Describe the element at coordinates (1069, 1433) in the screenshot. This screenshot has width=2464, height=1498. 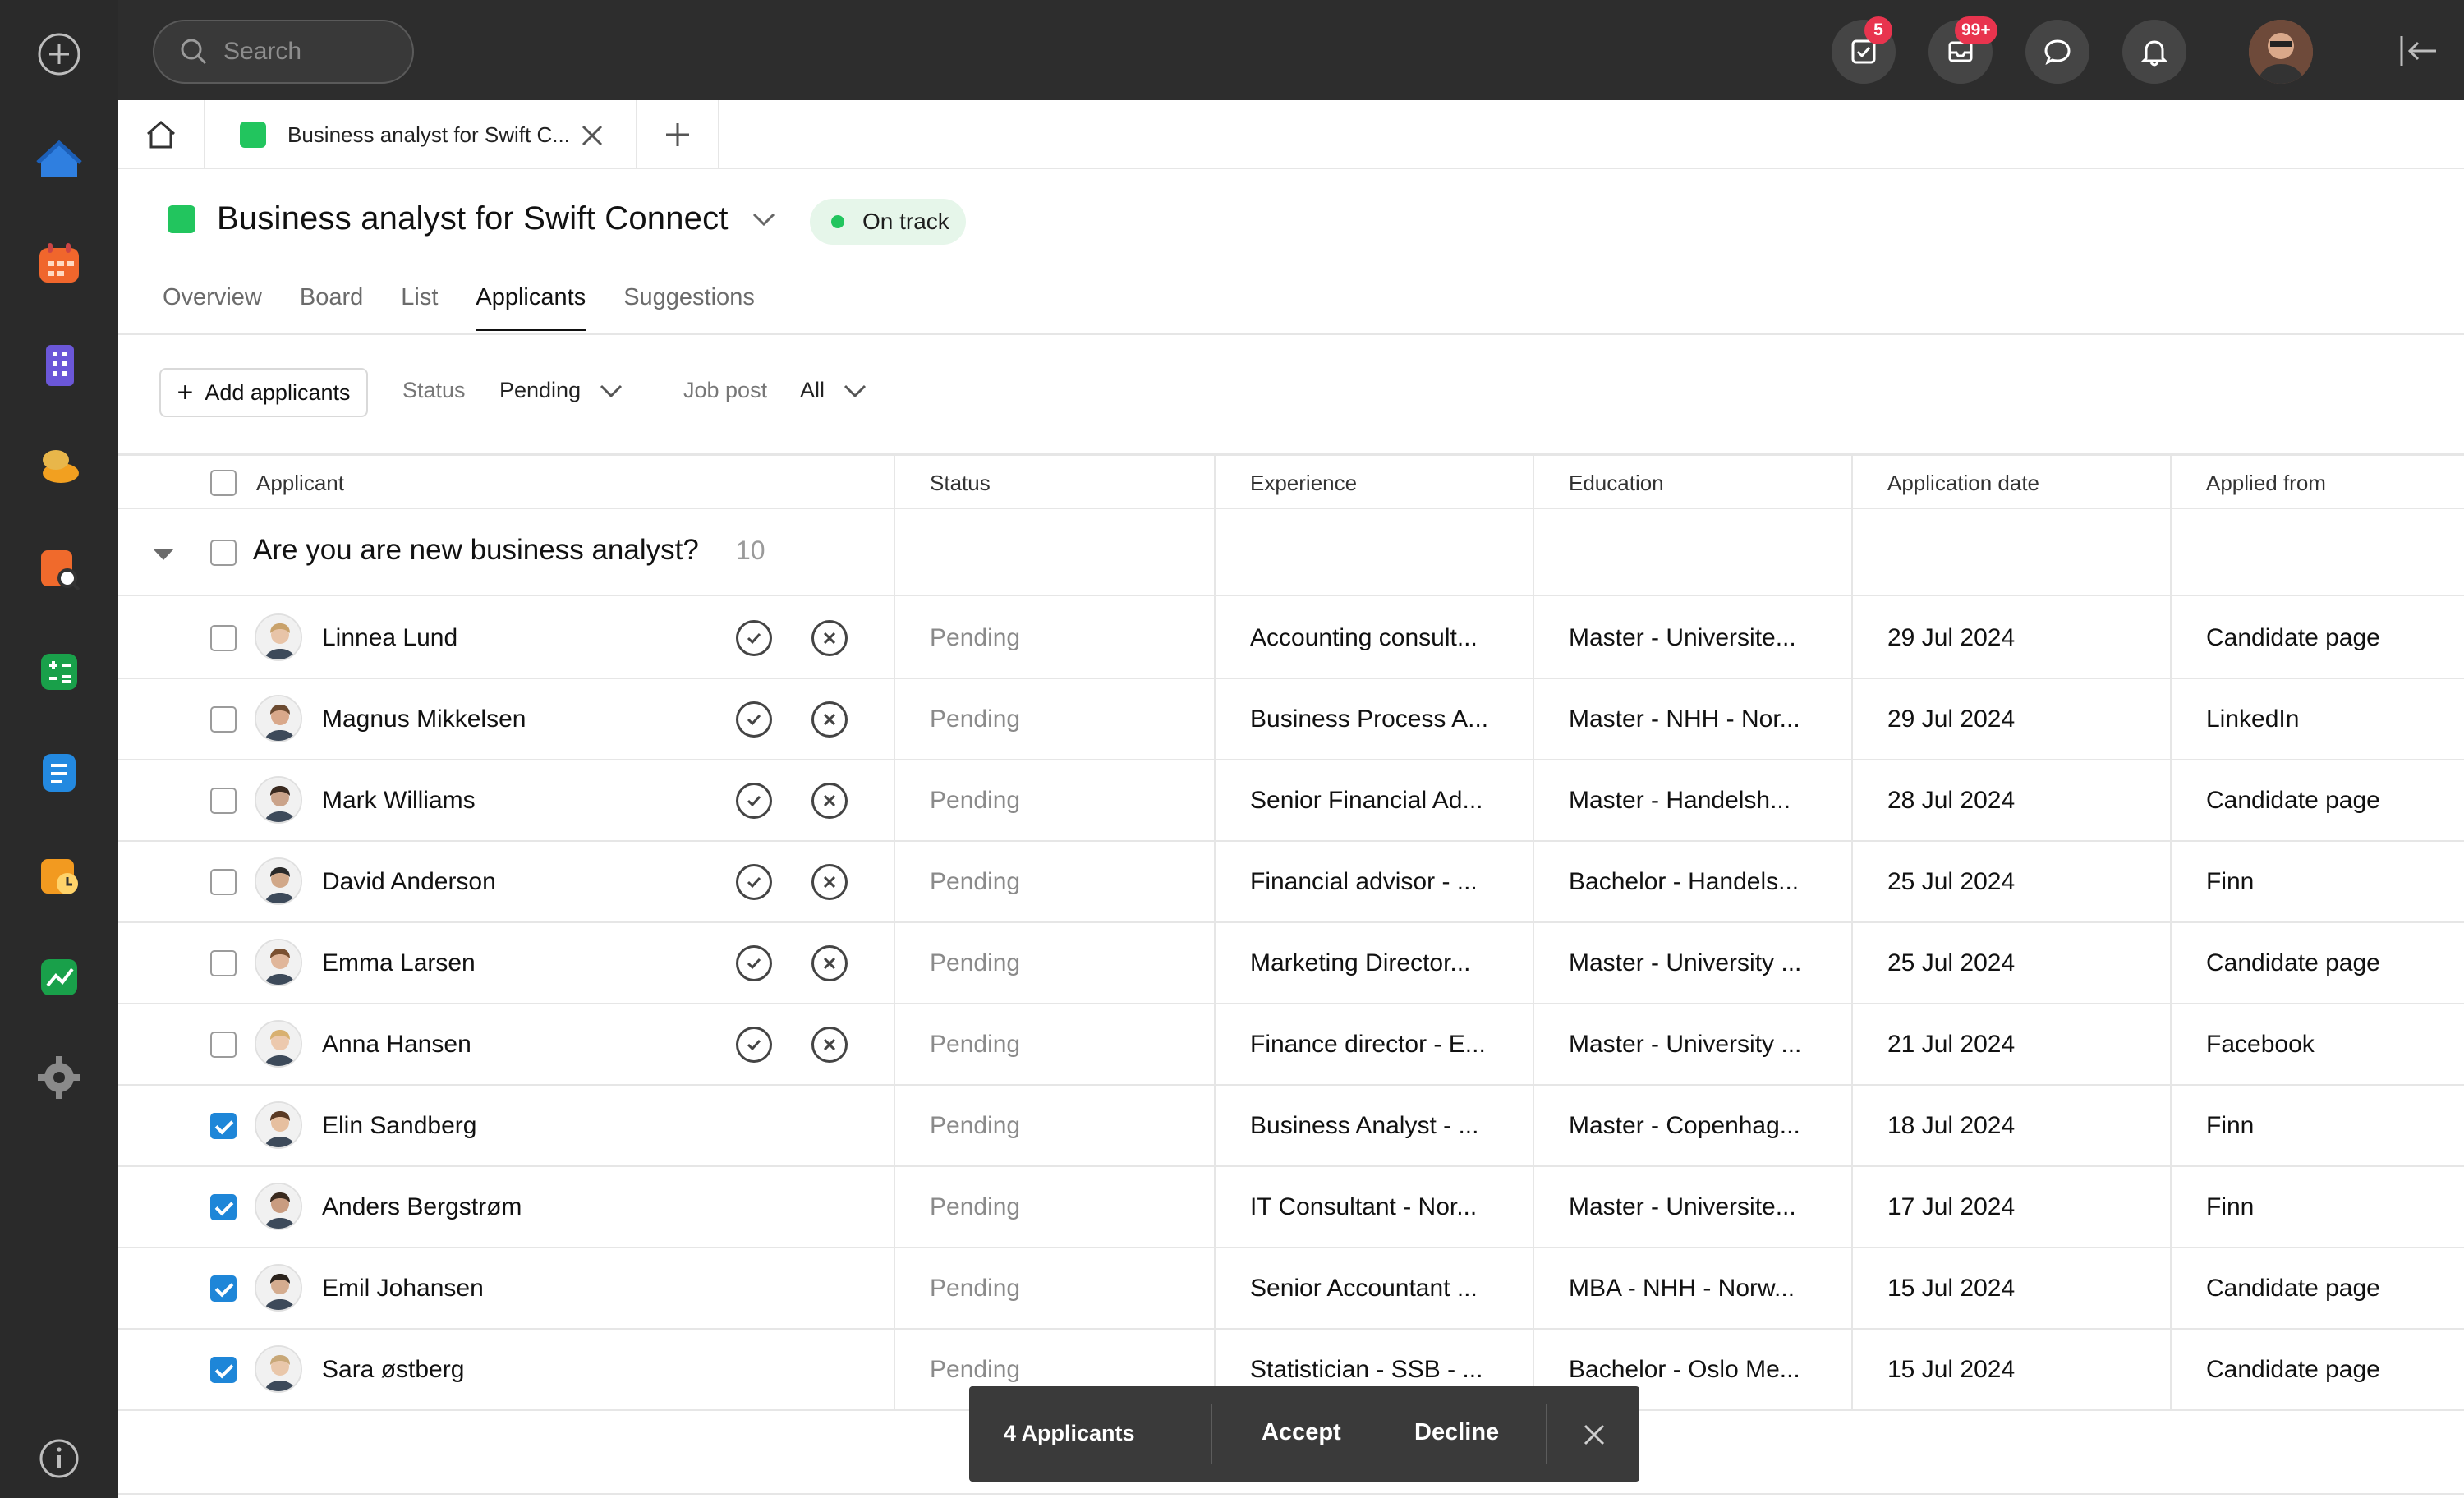
I see `selected-count: 4 Applicants` at that location.